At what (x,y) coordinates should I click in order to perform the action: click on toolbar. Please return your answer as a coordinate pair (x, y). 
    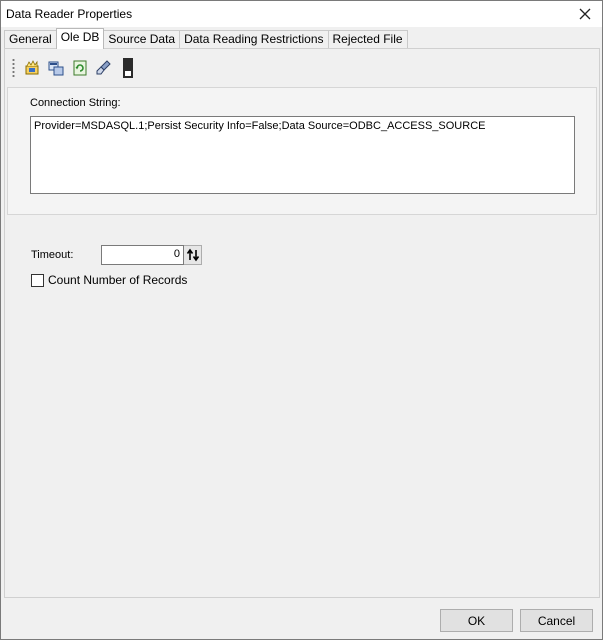
    Looking at the image, I should click on (76, 68).